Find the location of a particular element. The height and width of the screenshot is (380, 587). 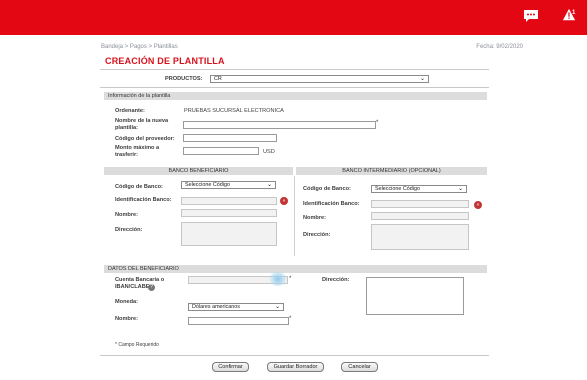

confirm-button: Confirmar is located at coordinates (230, 367).